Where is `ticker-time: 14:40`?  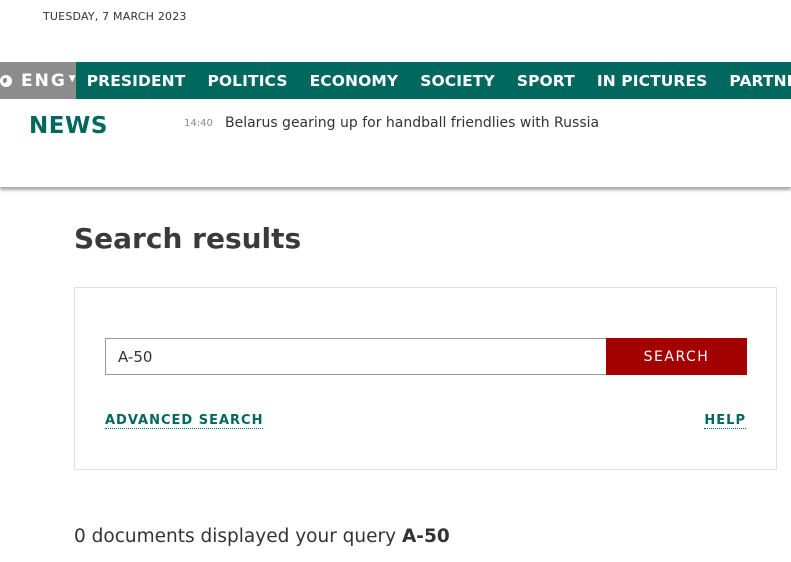
ticker-time: 14:40 is located at coordinates (198, 123).